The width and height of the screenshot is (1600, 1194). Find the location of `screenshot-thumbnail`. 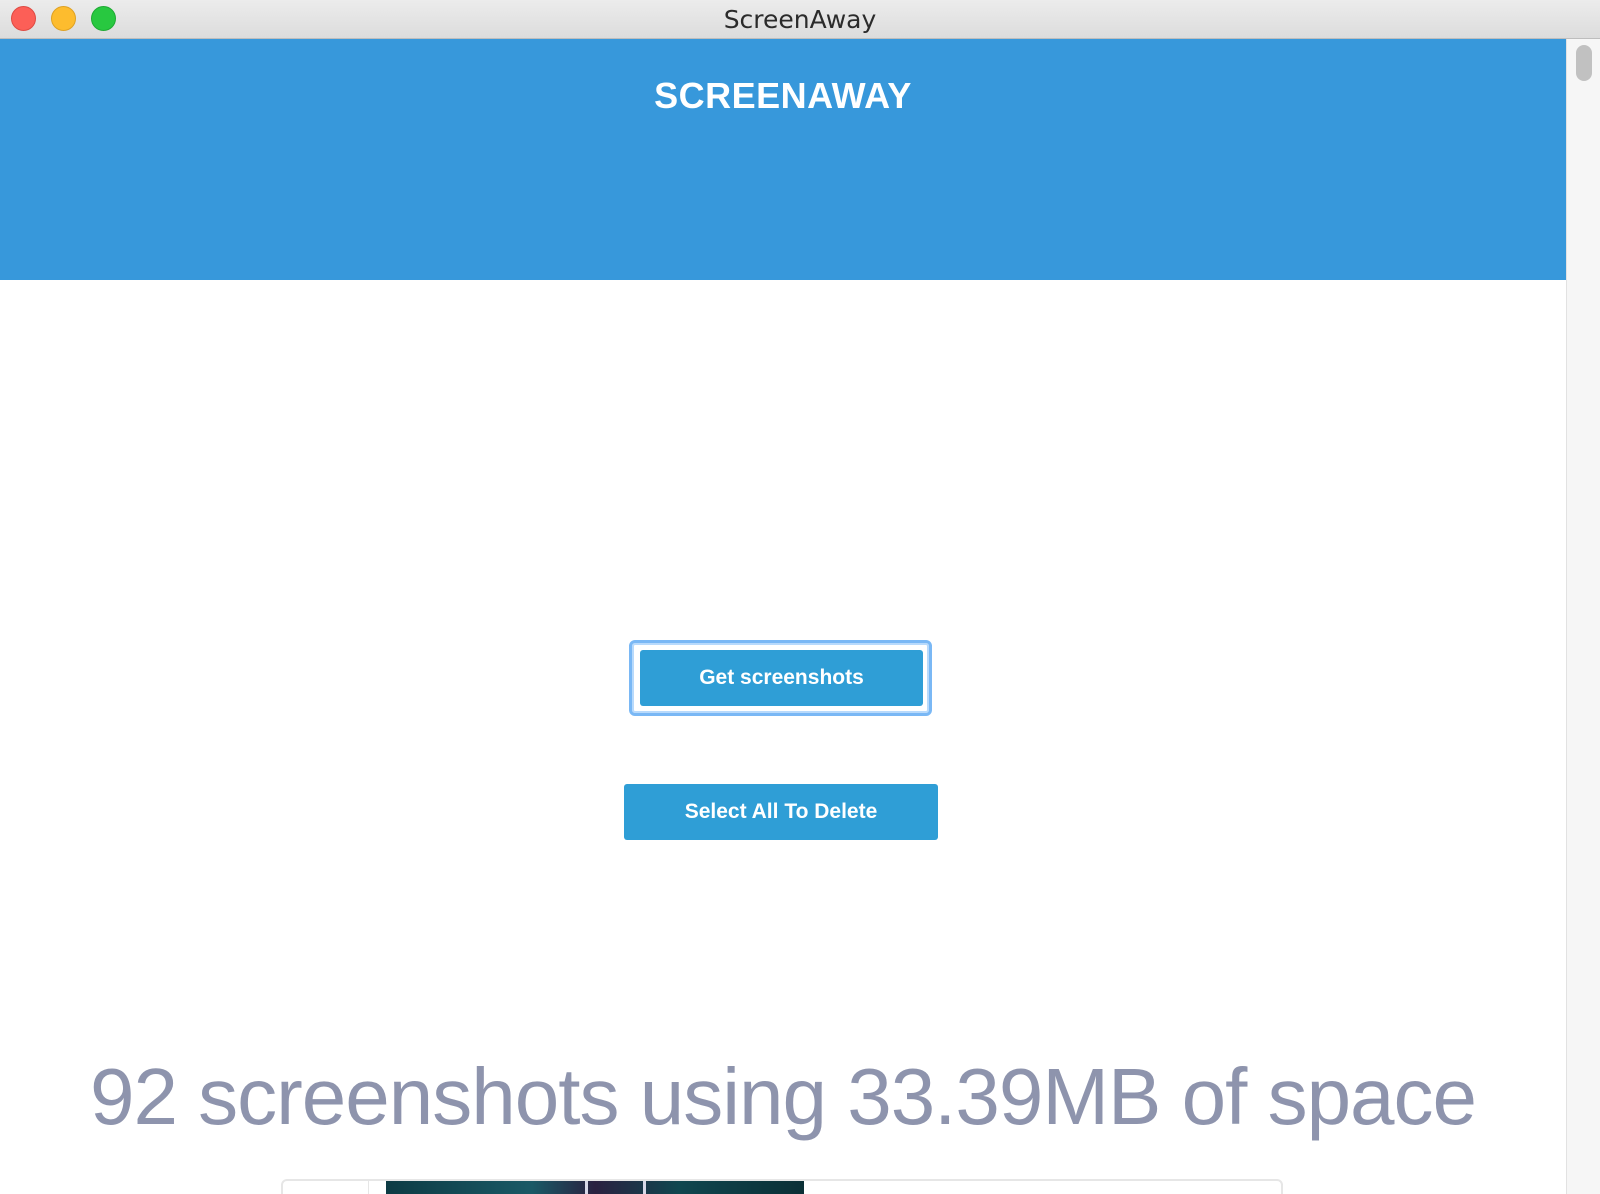

screenshot-thumbnail is located at coordinates (595, 1187).